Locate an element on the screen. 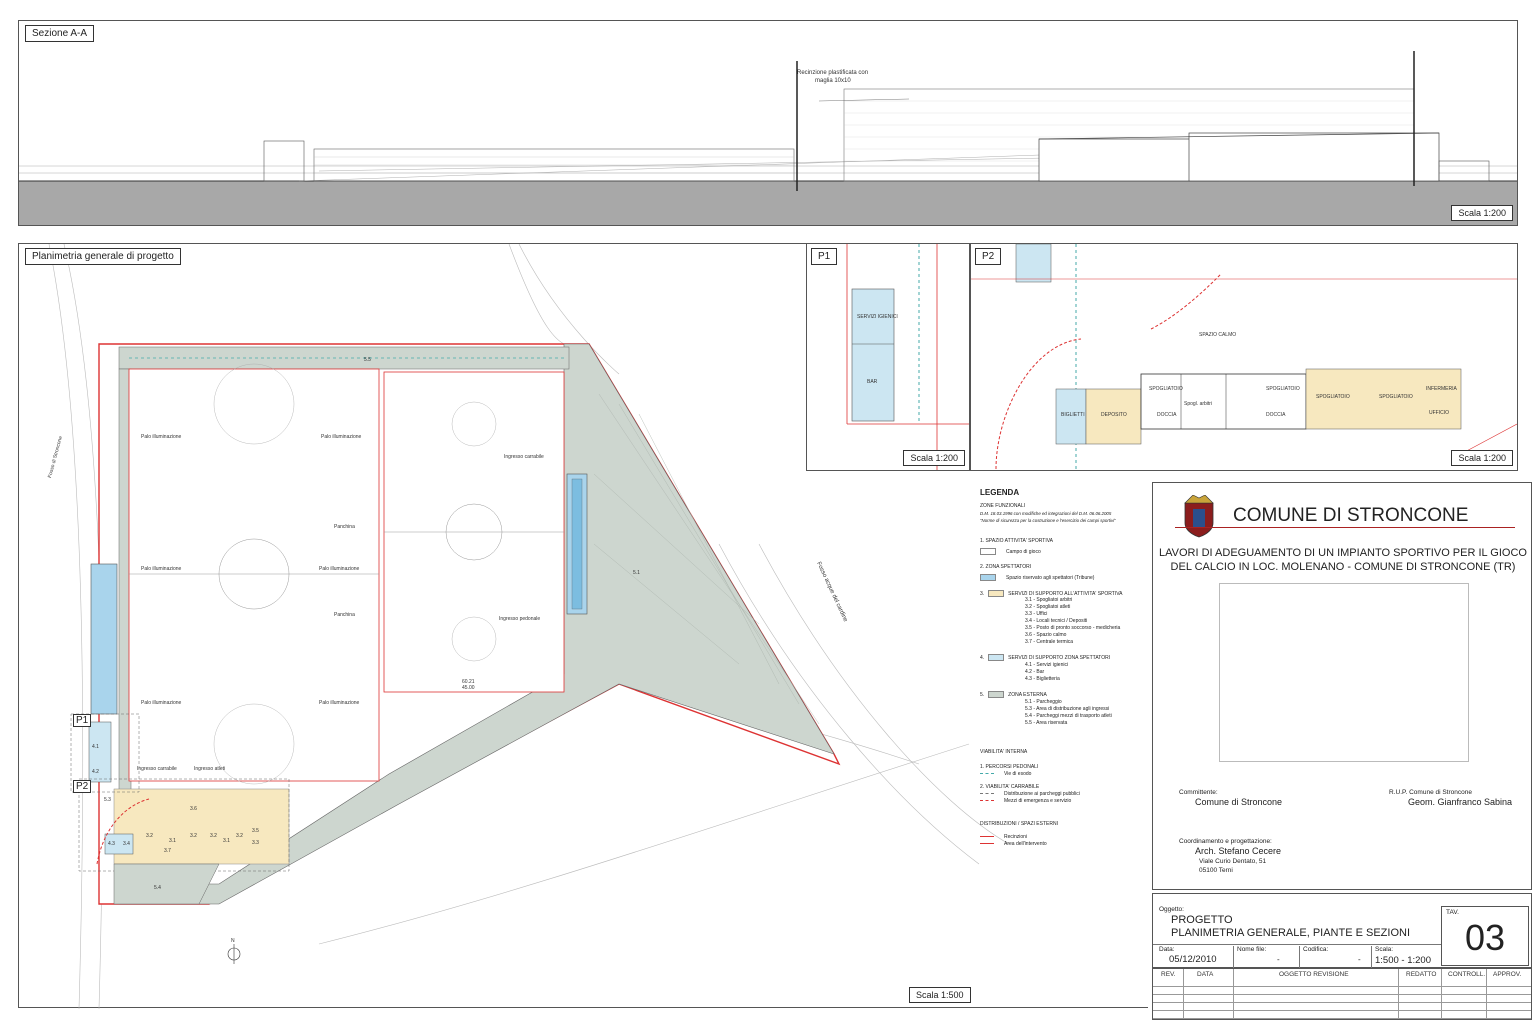 The height and width of the screenshot is (1024, 1535). legend-s1-title: 1. SPAZIO ATTIVITA' SPORTIVA is located at coordinates (1017, 541).